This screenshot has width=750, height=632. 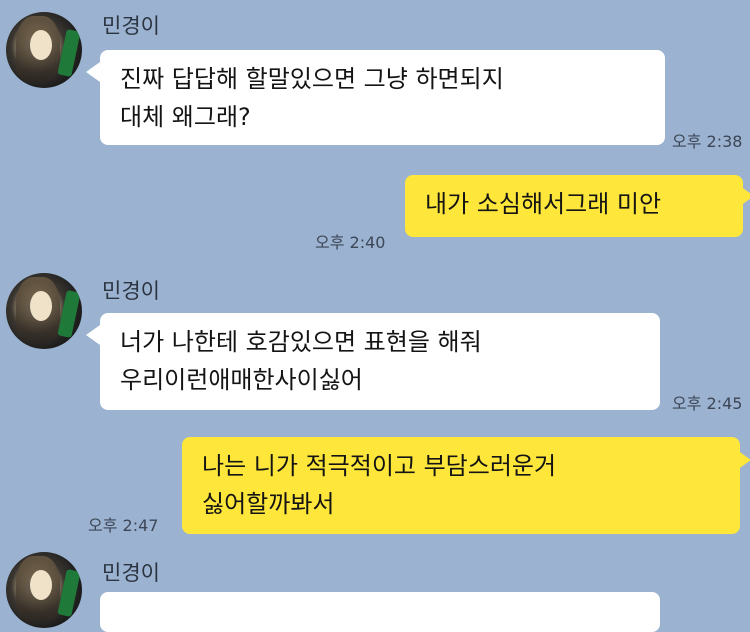 What do you see at coordinates (312, 79) in the screenshot?
I see `message-text: 진짜 답답해 할말있으면 그냥 하면되지` at bounding box center [312, 79].